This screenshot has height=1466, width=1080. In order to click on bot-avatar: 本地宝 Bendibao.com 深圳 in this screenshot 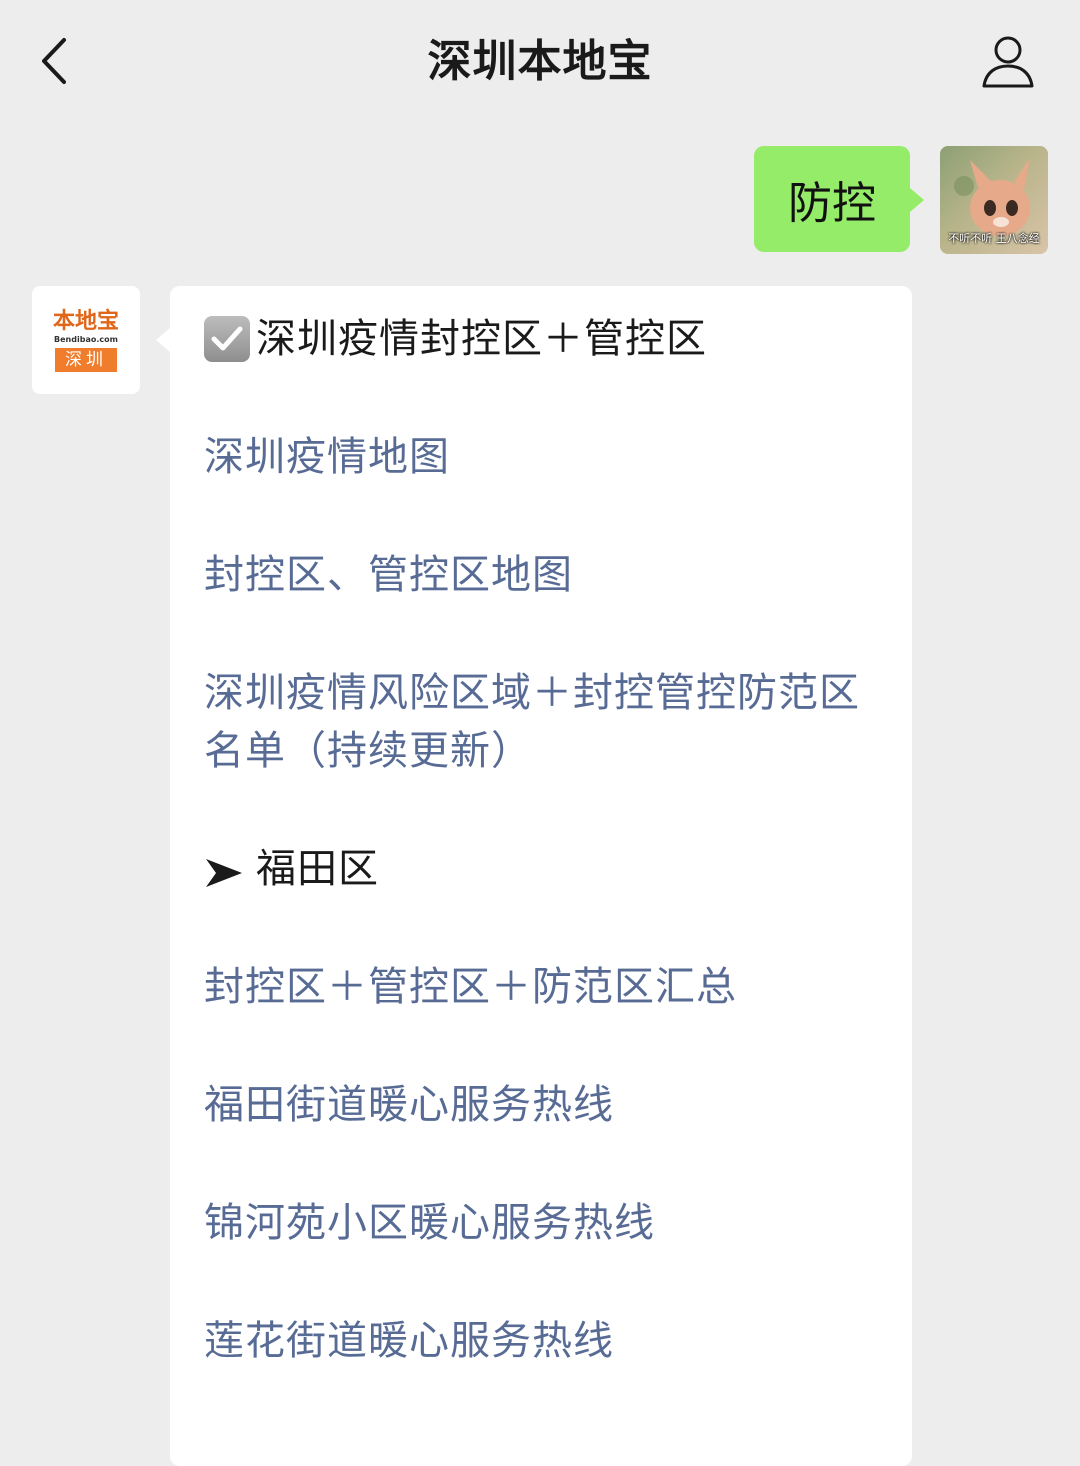, I will do `click(86, 340)`.